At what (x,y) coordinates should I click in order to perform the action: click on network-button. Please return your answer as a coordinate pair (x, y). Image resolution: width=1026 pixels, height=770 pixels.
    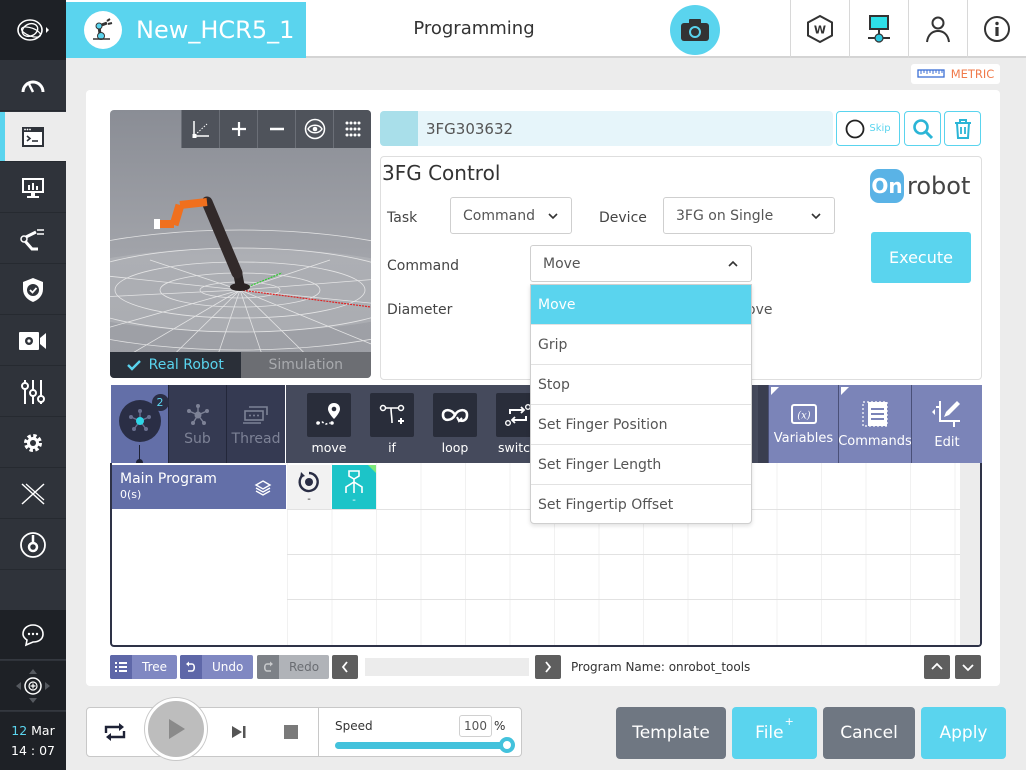
    Looking at the image, I should click on (878, 29).